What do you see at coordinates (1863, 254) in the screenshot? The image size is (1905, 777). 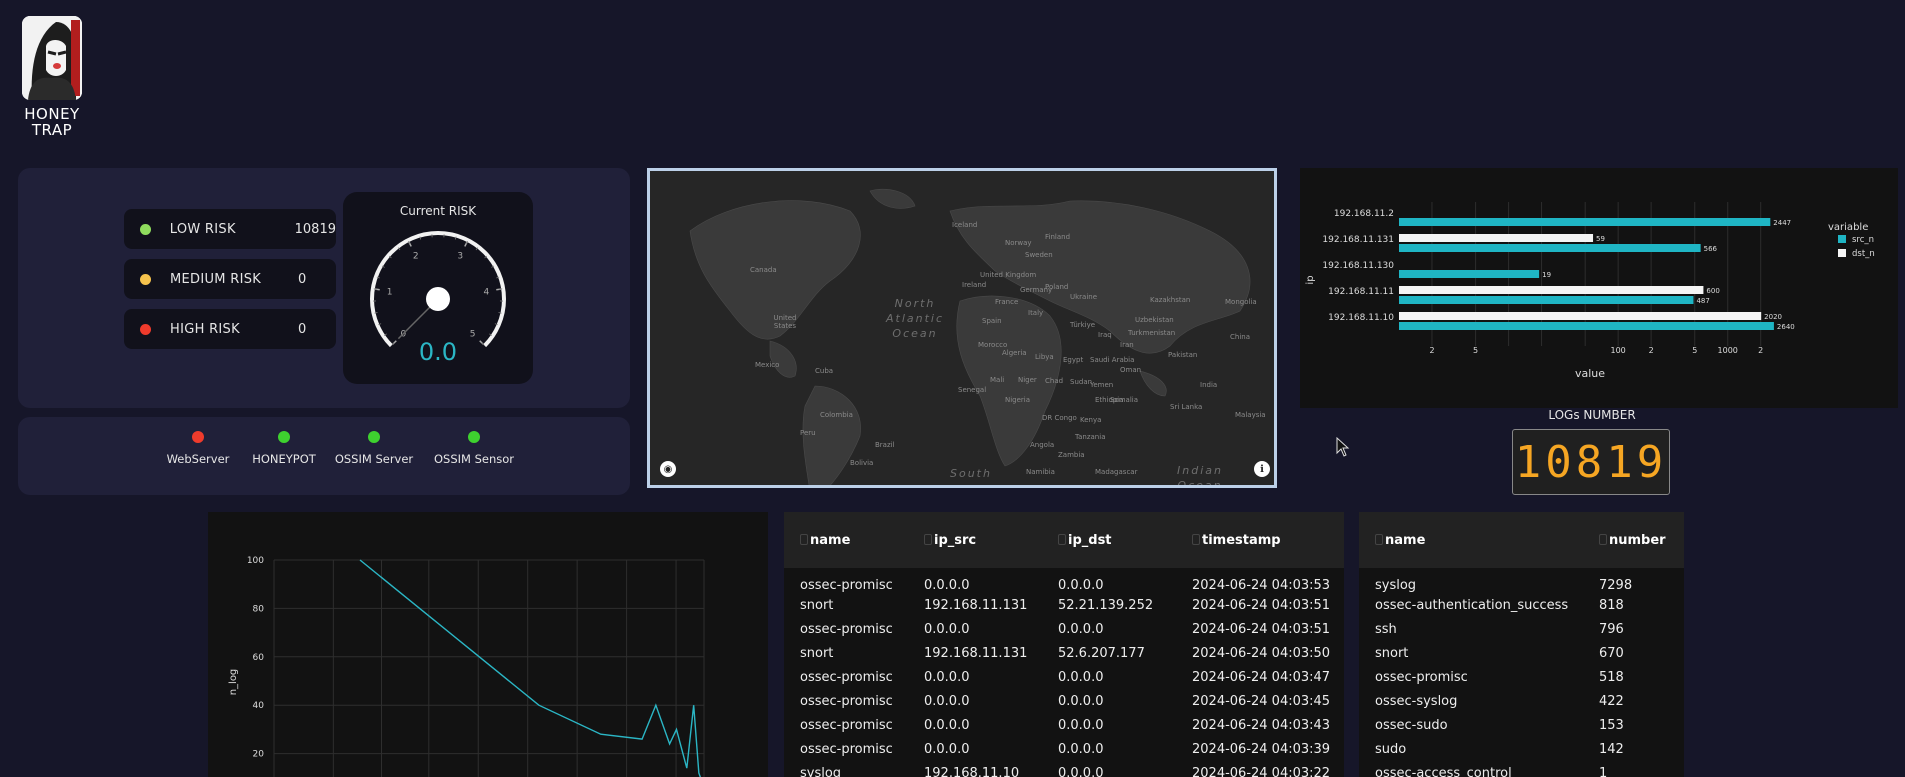 I see `legend-label: dst_n` at bounding box center [1863, 254].